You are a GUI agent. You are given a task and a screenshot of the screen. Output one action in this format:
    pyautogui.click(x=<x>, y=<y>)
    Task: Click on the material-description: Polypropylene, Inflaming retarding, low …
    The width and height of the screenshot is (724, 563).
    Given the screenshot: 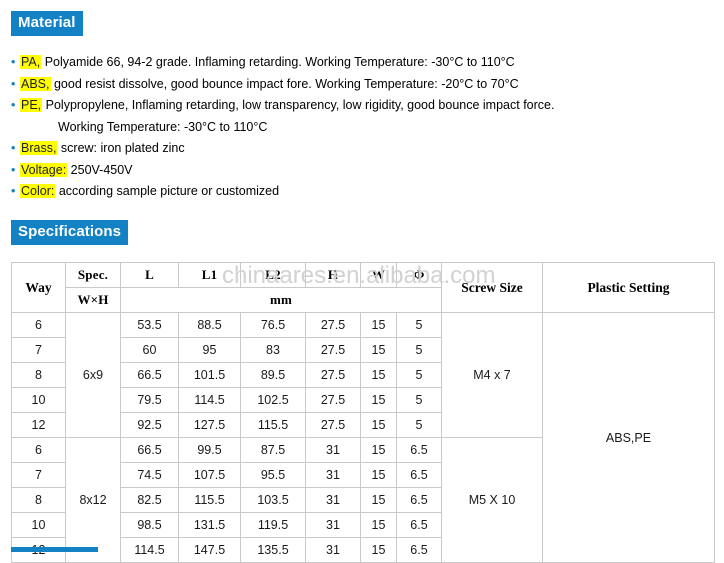 What is the action you would take?
    pyautogui.click(x=298, y=105)
    